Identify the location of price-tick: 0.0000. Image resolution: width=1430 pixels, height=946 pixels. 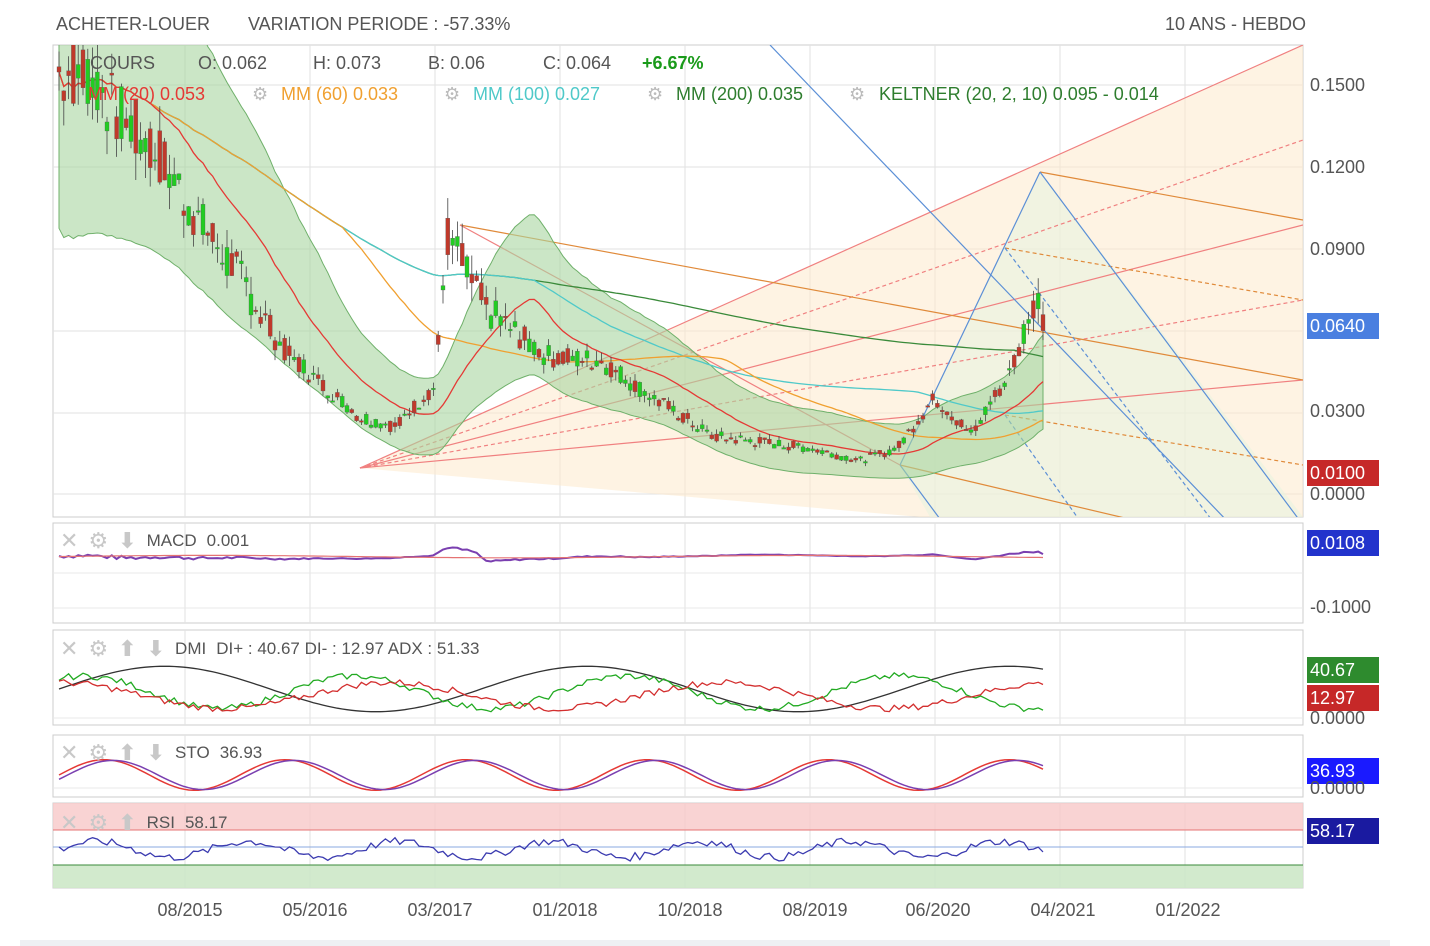
(1338, 494).